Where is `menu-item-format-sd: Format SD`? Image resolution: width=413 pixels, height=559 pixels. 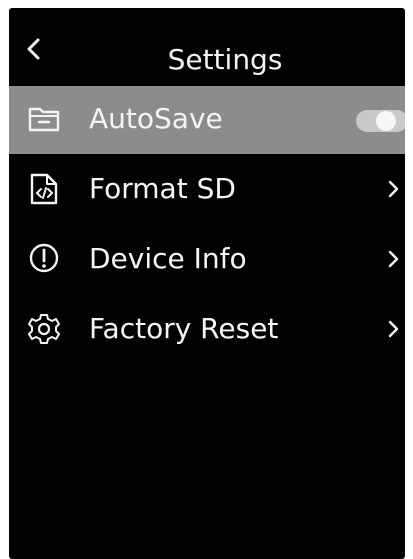
menu-item-format-sd: Format SD is located at coordinates (207, 190).